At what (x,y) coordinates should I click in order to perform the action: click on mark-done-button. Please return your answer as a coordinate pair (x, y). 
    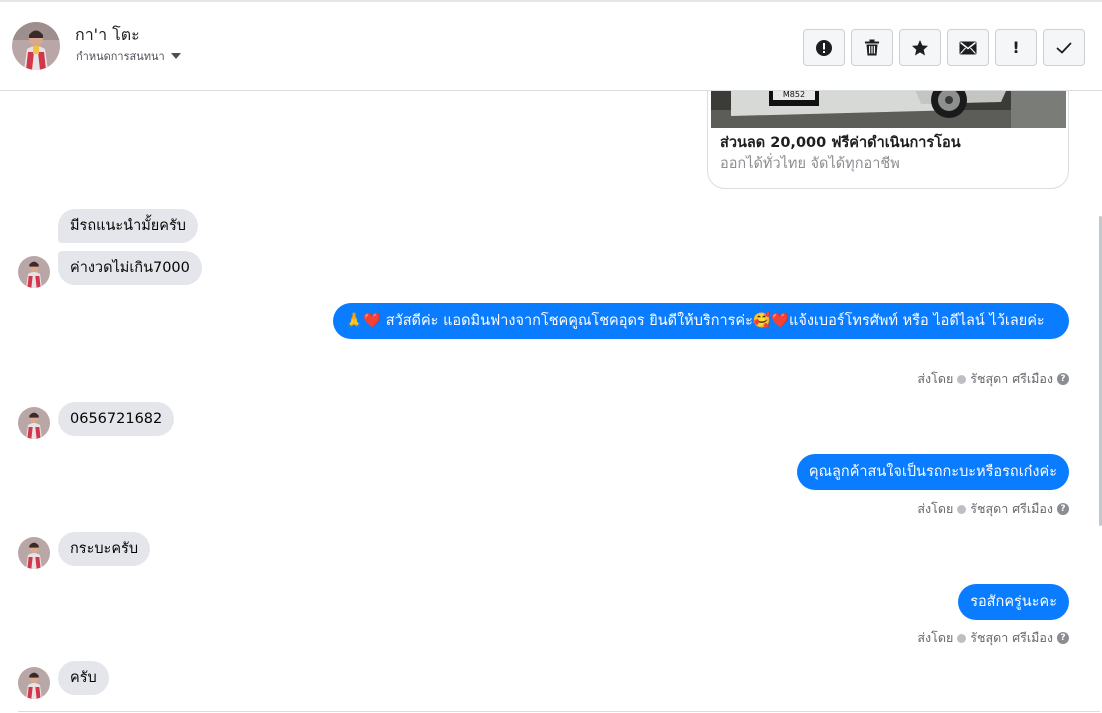
    Looking at the image, I should click on (1064, 47).